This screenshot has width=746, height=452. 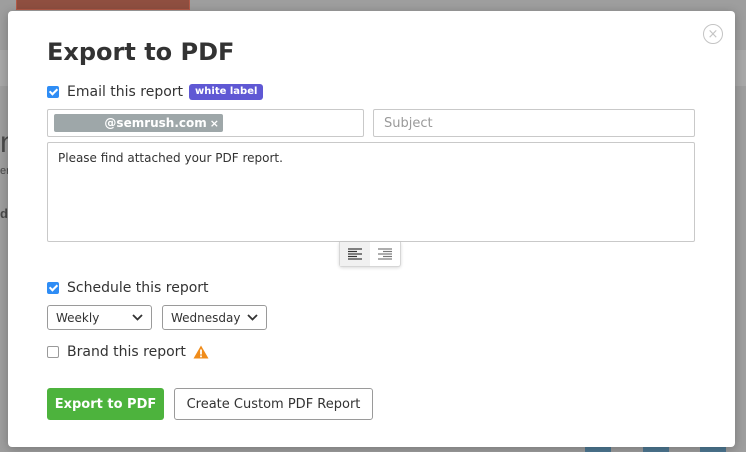 What do you see at coordinates (53, 92) in the screenshot?
I see `email-report-checkbox` at bounding box center [53, 92].